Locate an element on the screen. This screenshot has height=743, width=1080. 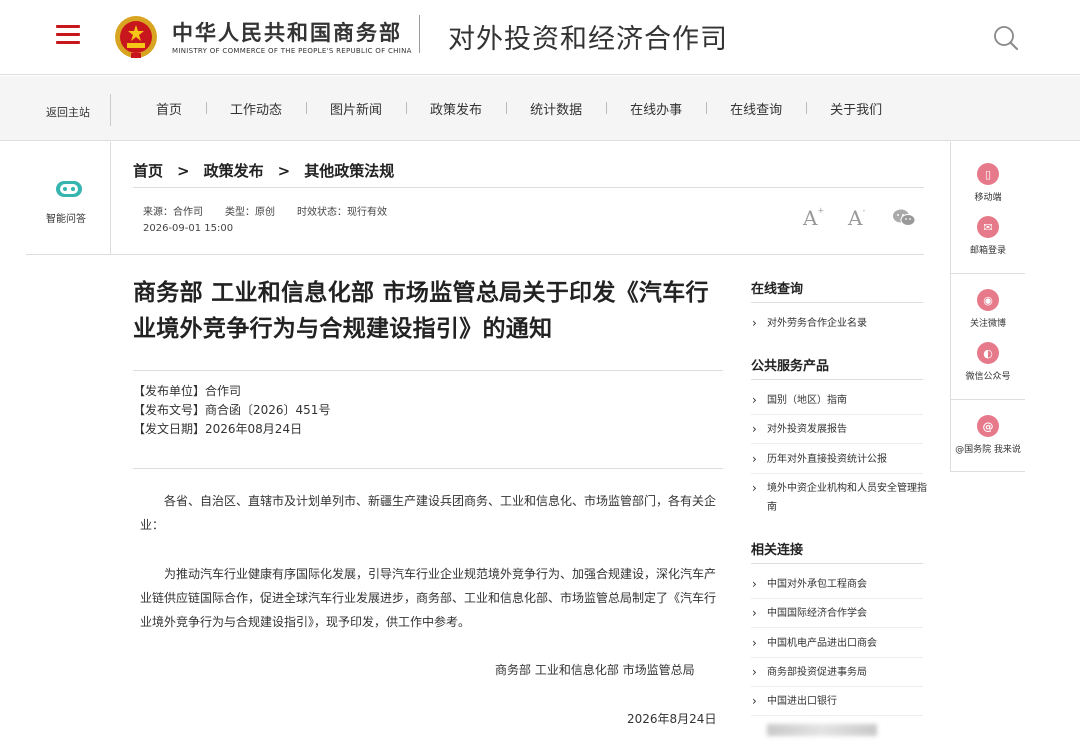
link-investment-promotion-agency: 商务部投资促进事务局 is located at coordinates (839, 672).